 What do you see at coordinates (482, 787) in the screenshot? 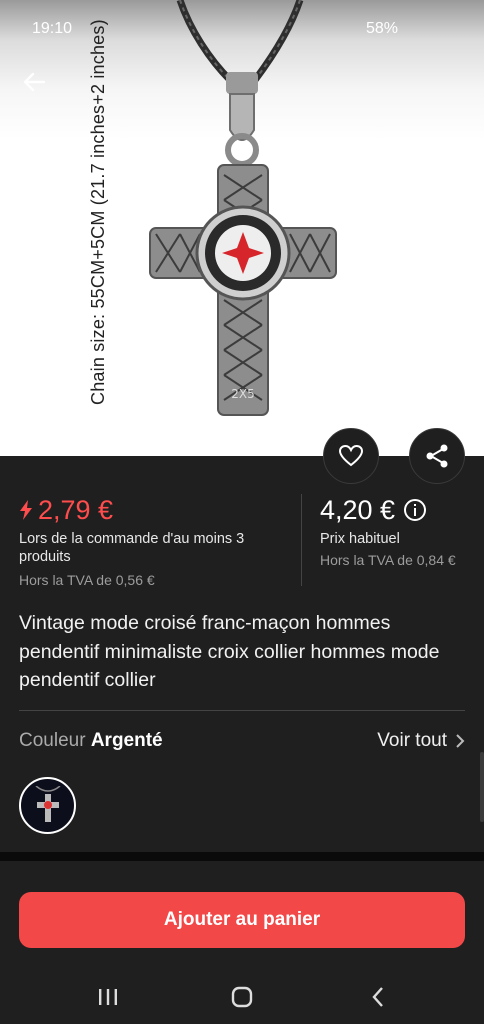
I see `scroll-indicator` at bounding box center [482, 787].